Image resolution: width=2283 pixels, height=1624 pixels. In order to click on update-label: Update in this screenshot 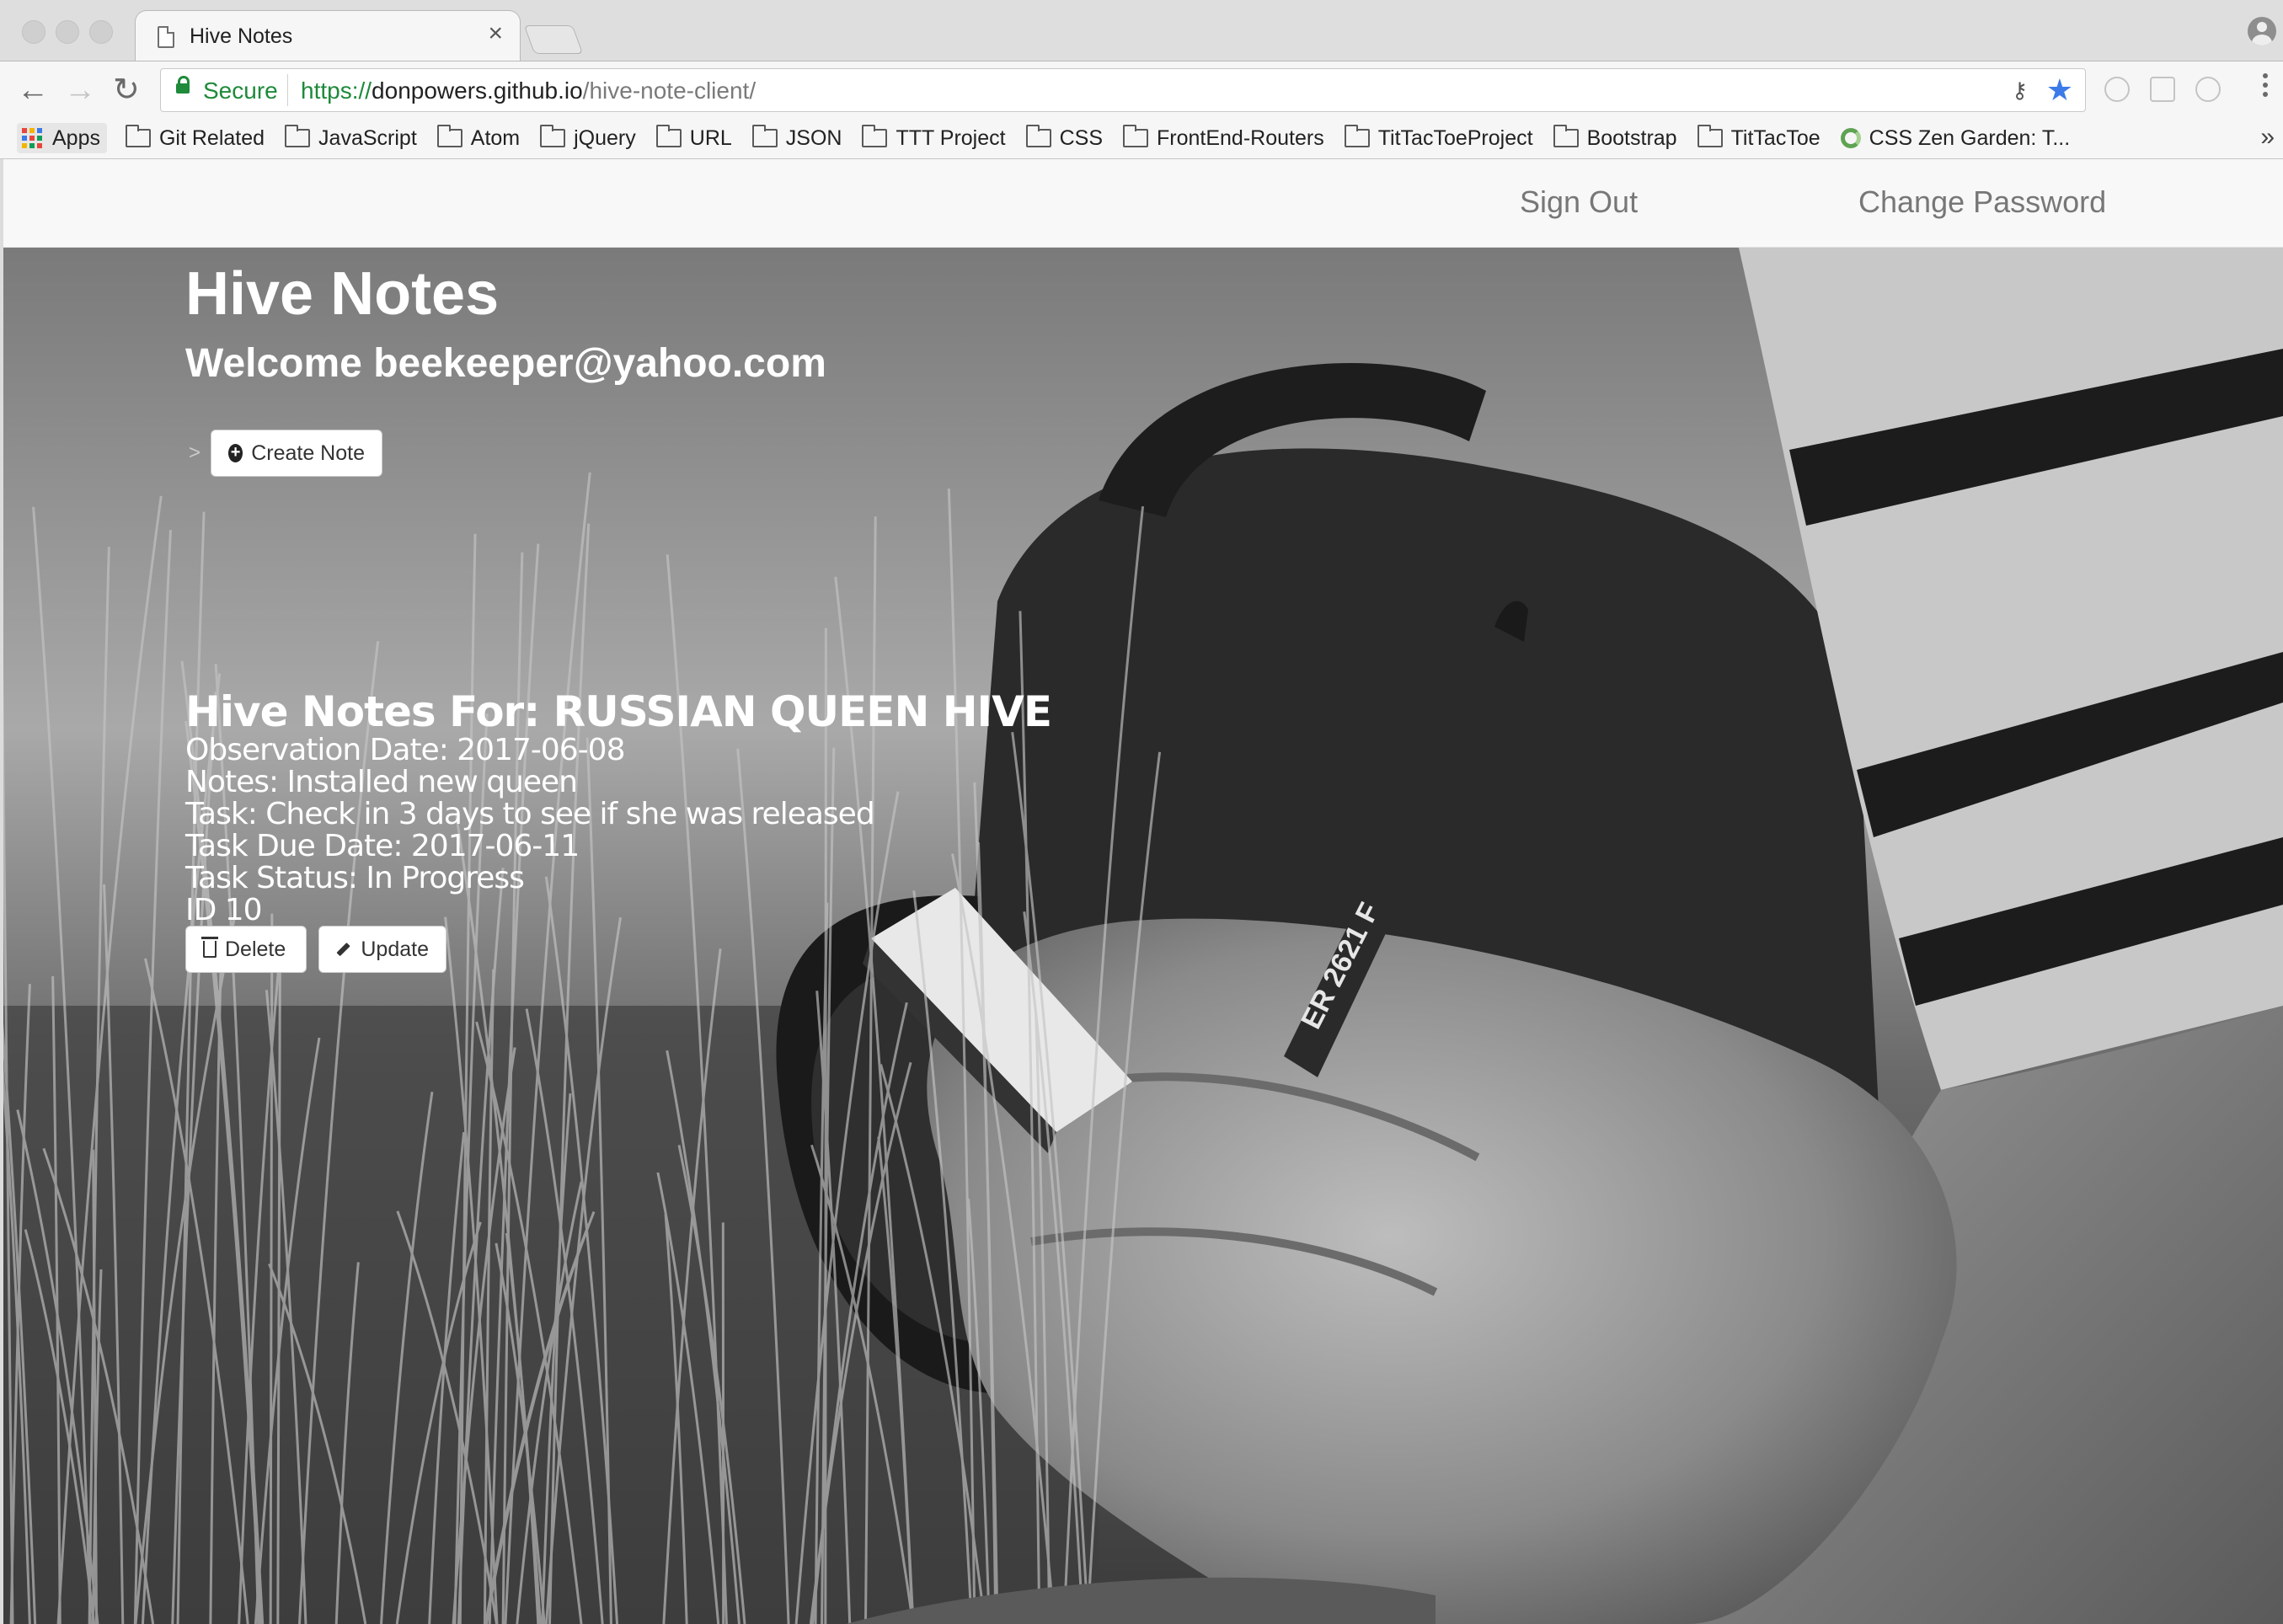, I will do `click(395, 949)`.